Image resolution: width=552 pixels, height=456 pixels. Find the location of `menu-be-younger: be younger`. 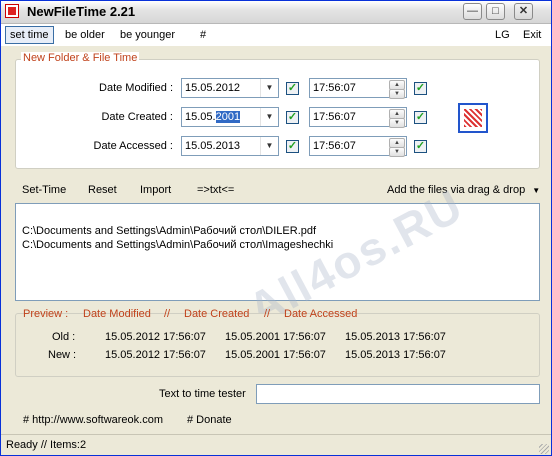

menu-be-younger: be younger is located at coordinates (147, 35).